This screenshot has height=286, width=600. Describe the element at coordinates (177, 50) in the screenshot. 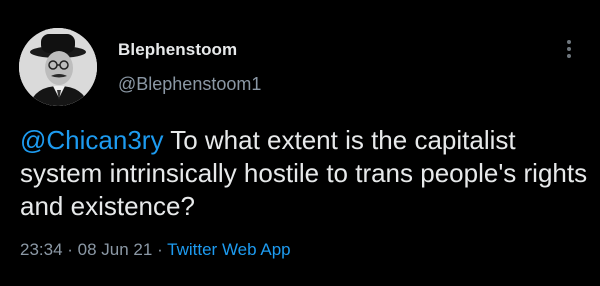

I see `display-name: Blephenstoom` at that location.